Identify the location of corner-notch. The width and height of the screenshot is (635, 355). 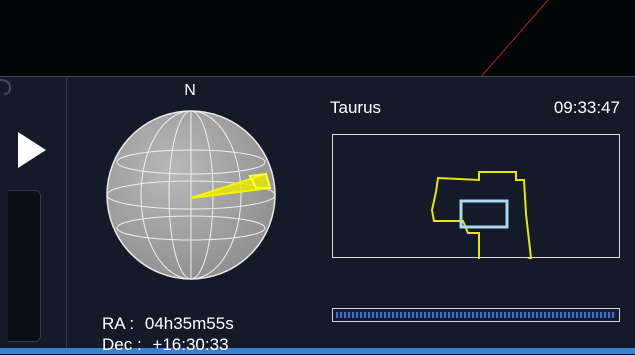
(6, 87).